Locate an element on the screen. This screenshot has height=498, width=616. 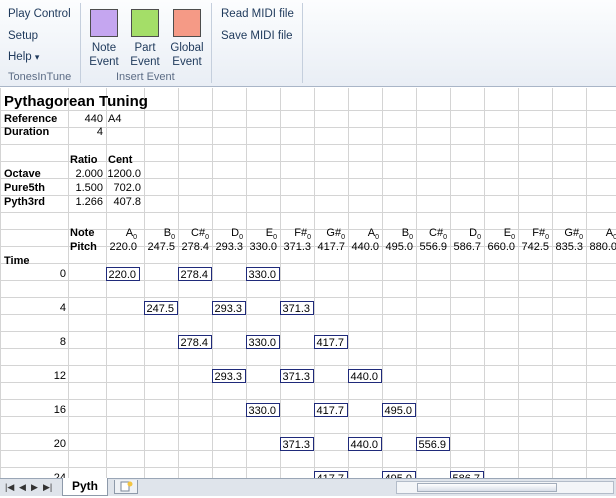
note-base: D is located at coordinates (473, 233).